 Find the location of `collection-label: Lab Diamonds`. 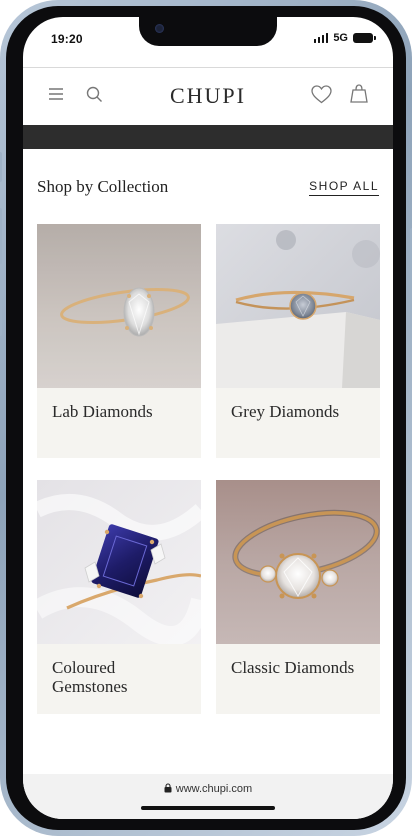

collection-label: Lab Diamonds is located at coordinates (102, 411).